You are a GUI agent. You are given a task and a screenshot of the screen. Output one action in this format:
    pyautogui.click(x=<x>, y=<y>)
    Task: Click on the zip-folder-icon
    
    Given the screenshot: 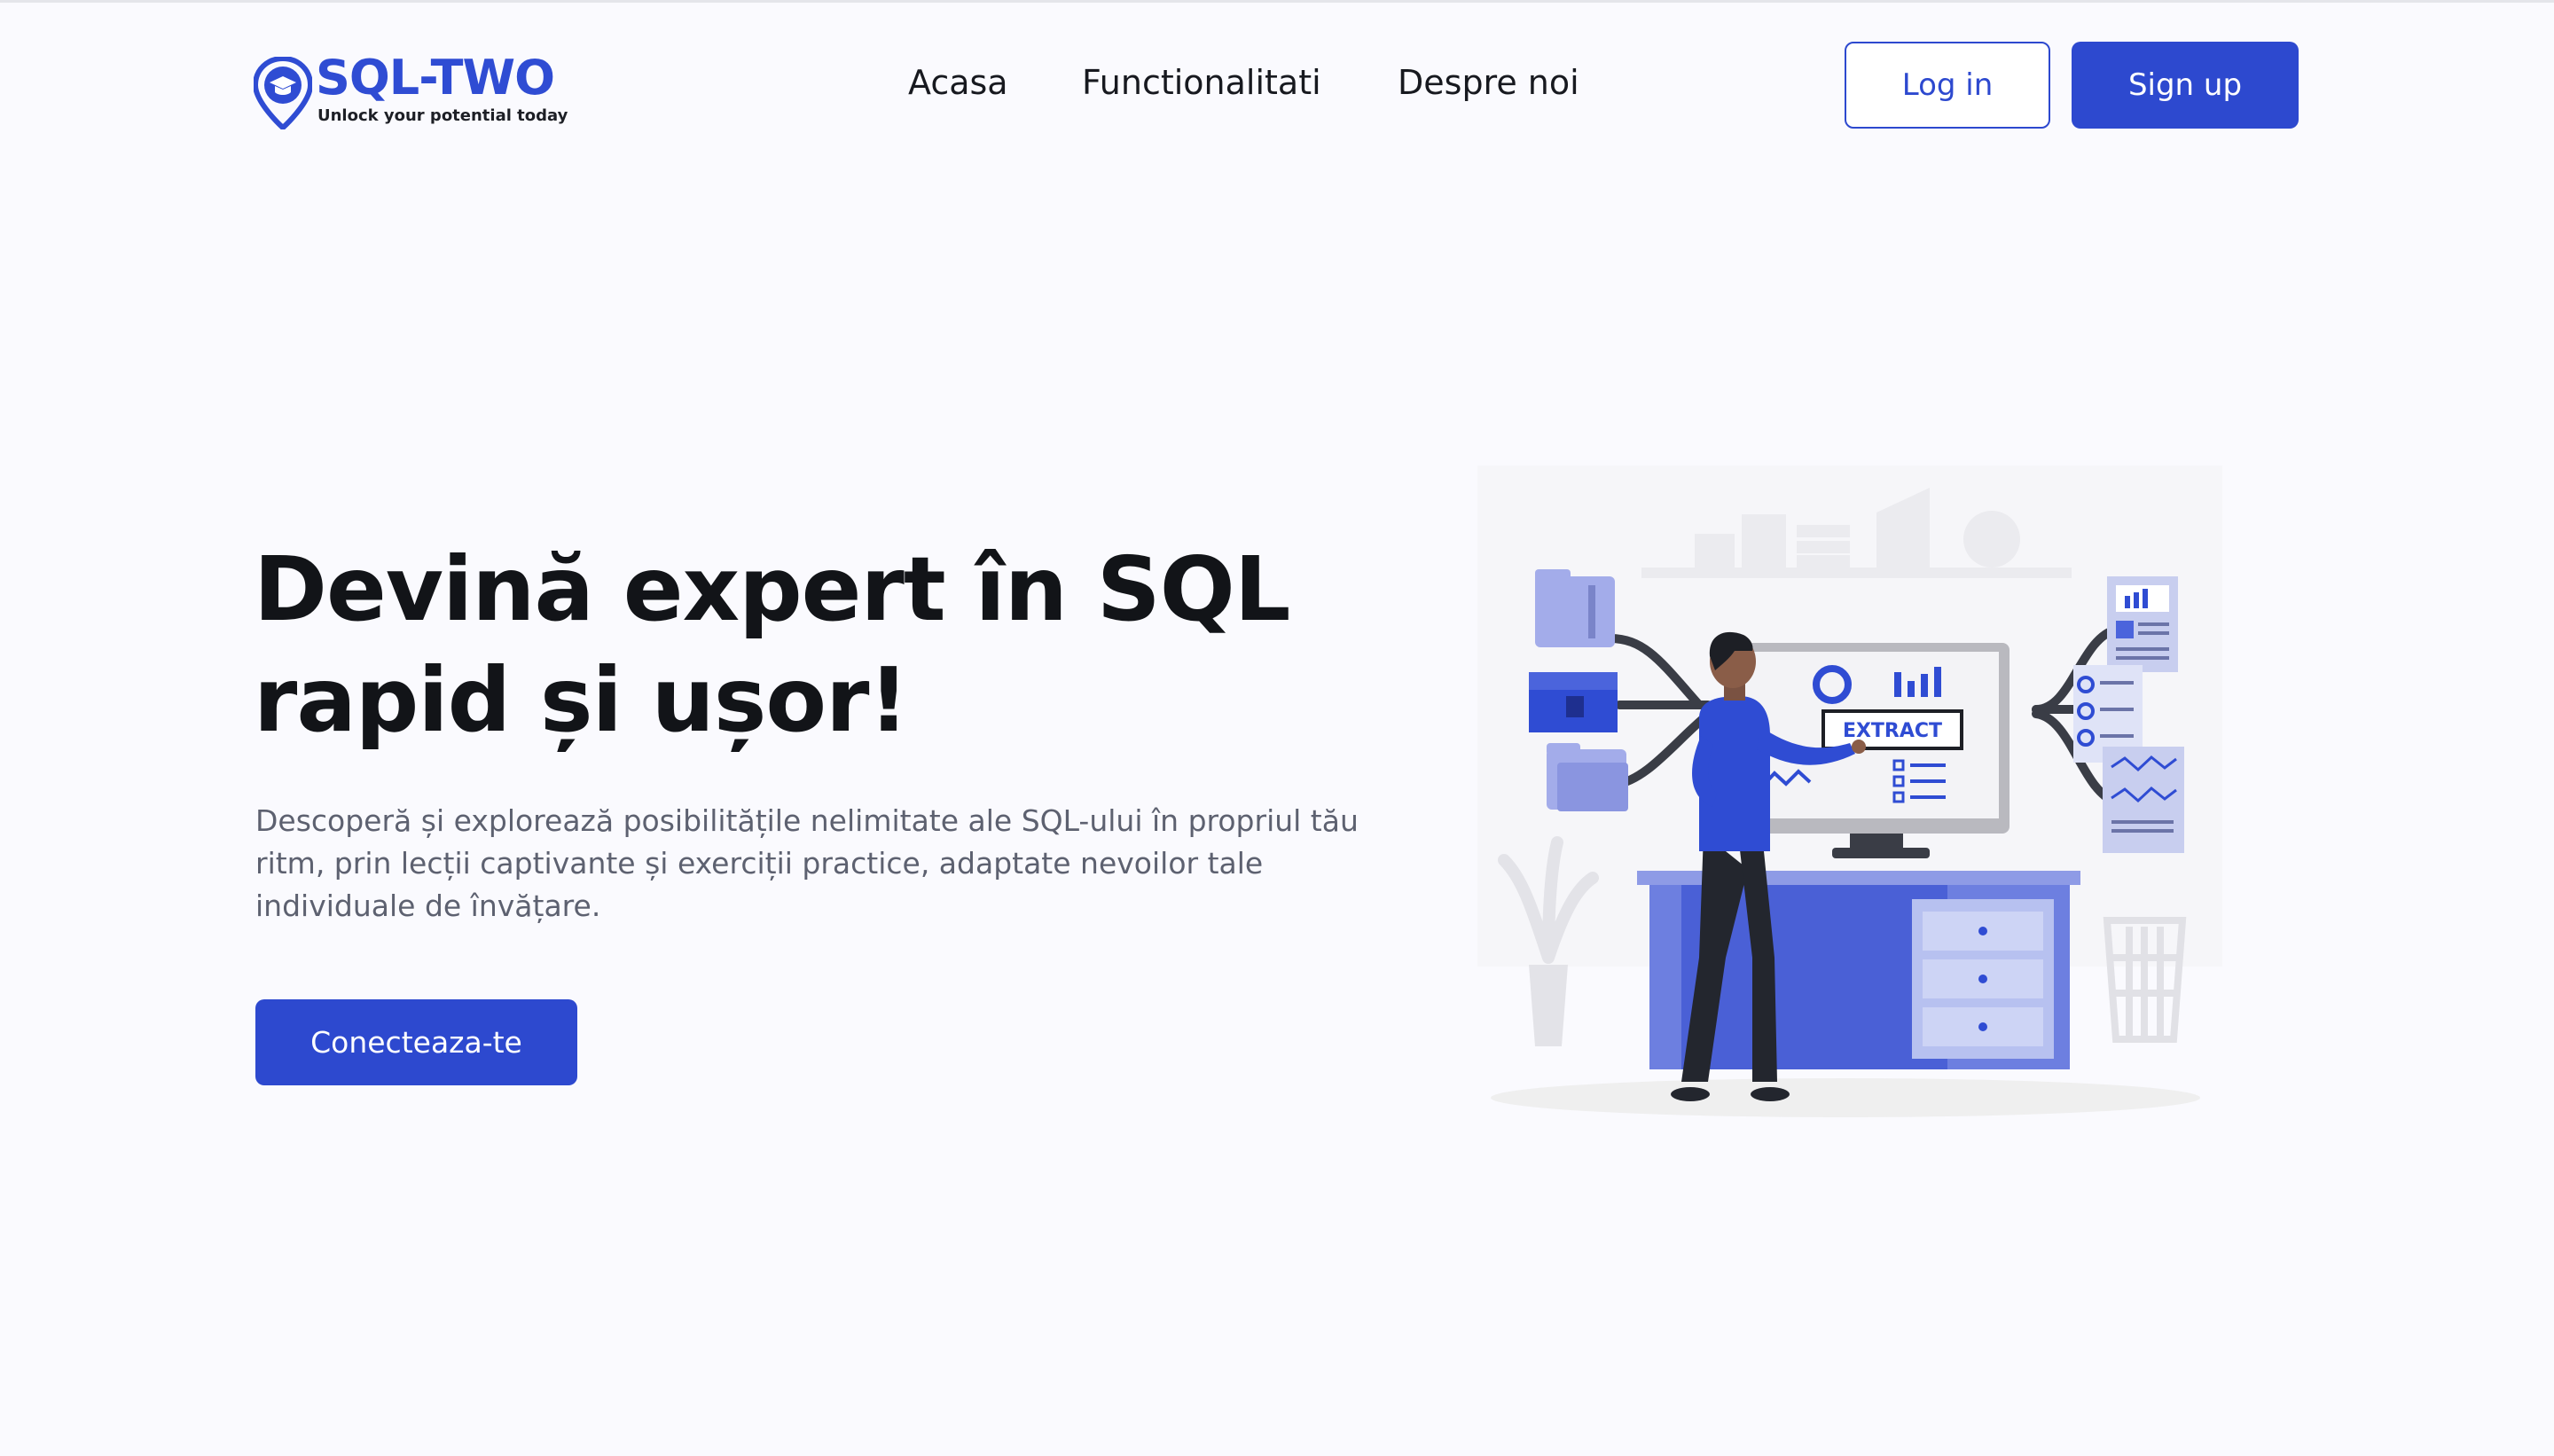 What is the action you would take?
    pyautogui.click(x=1575, y=608)
    